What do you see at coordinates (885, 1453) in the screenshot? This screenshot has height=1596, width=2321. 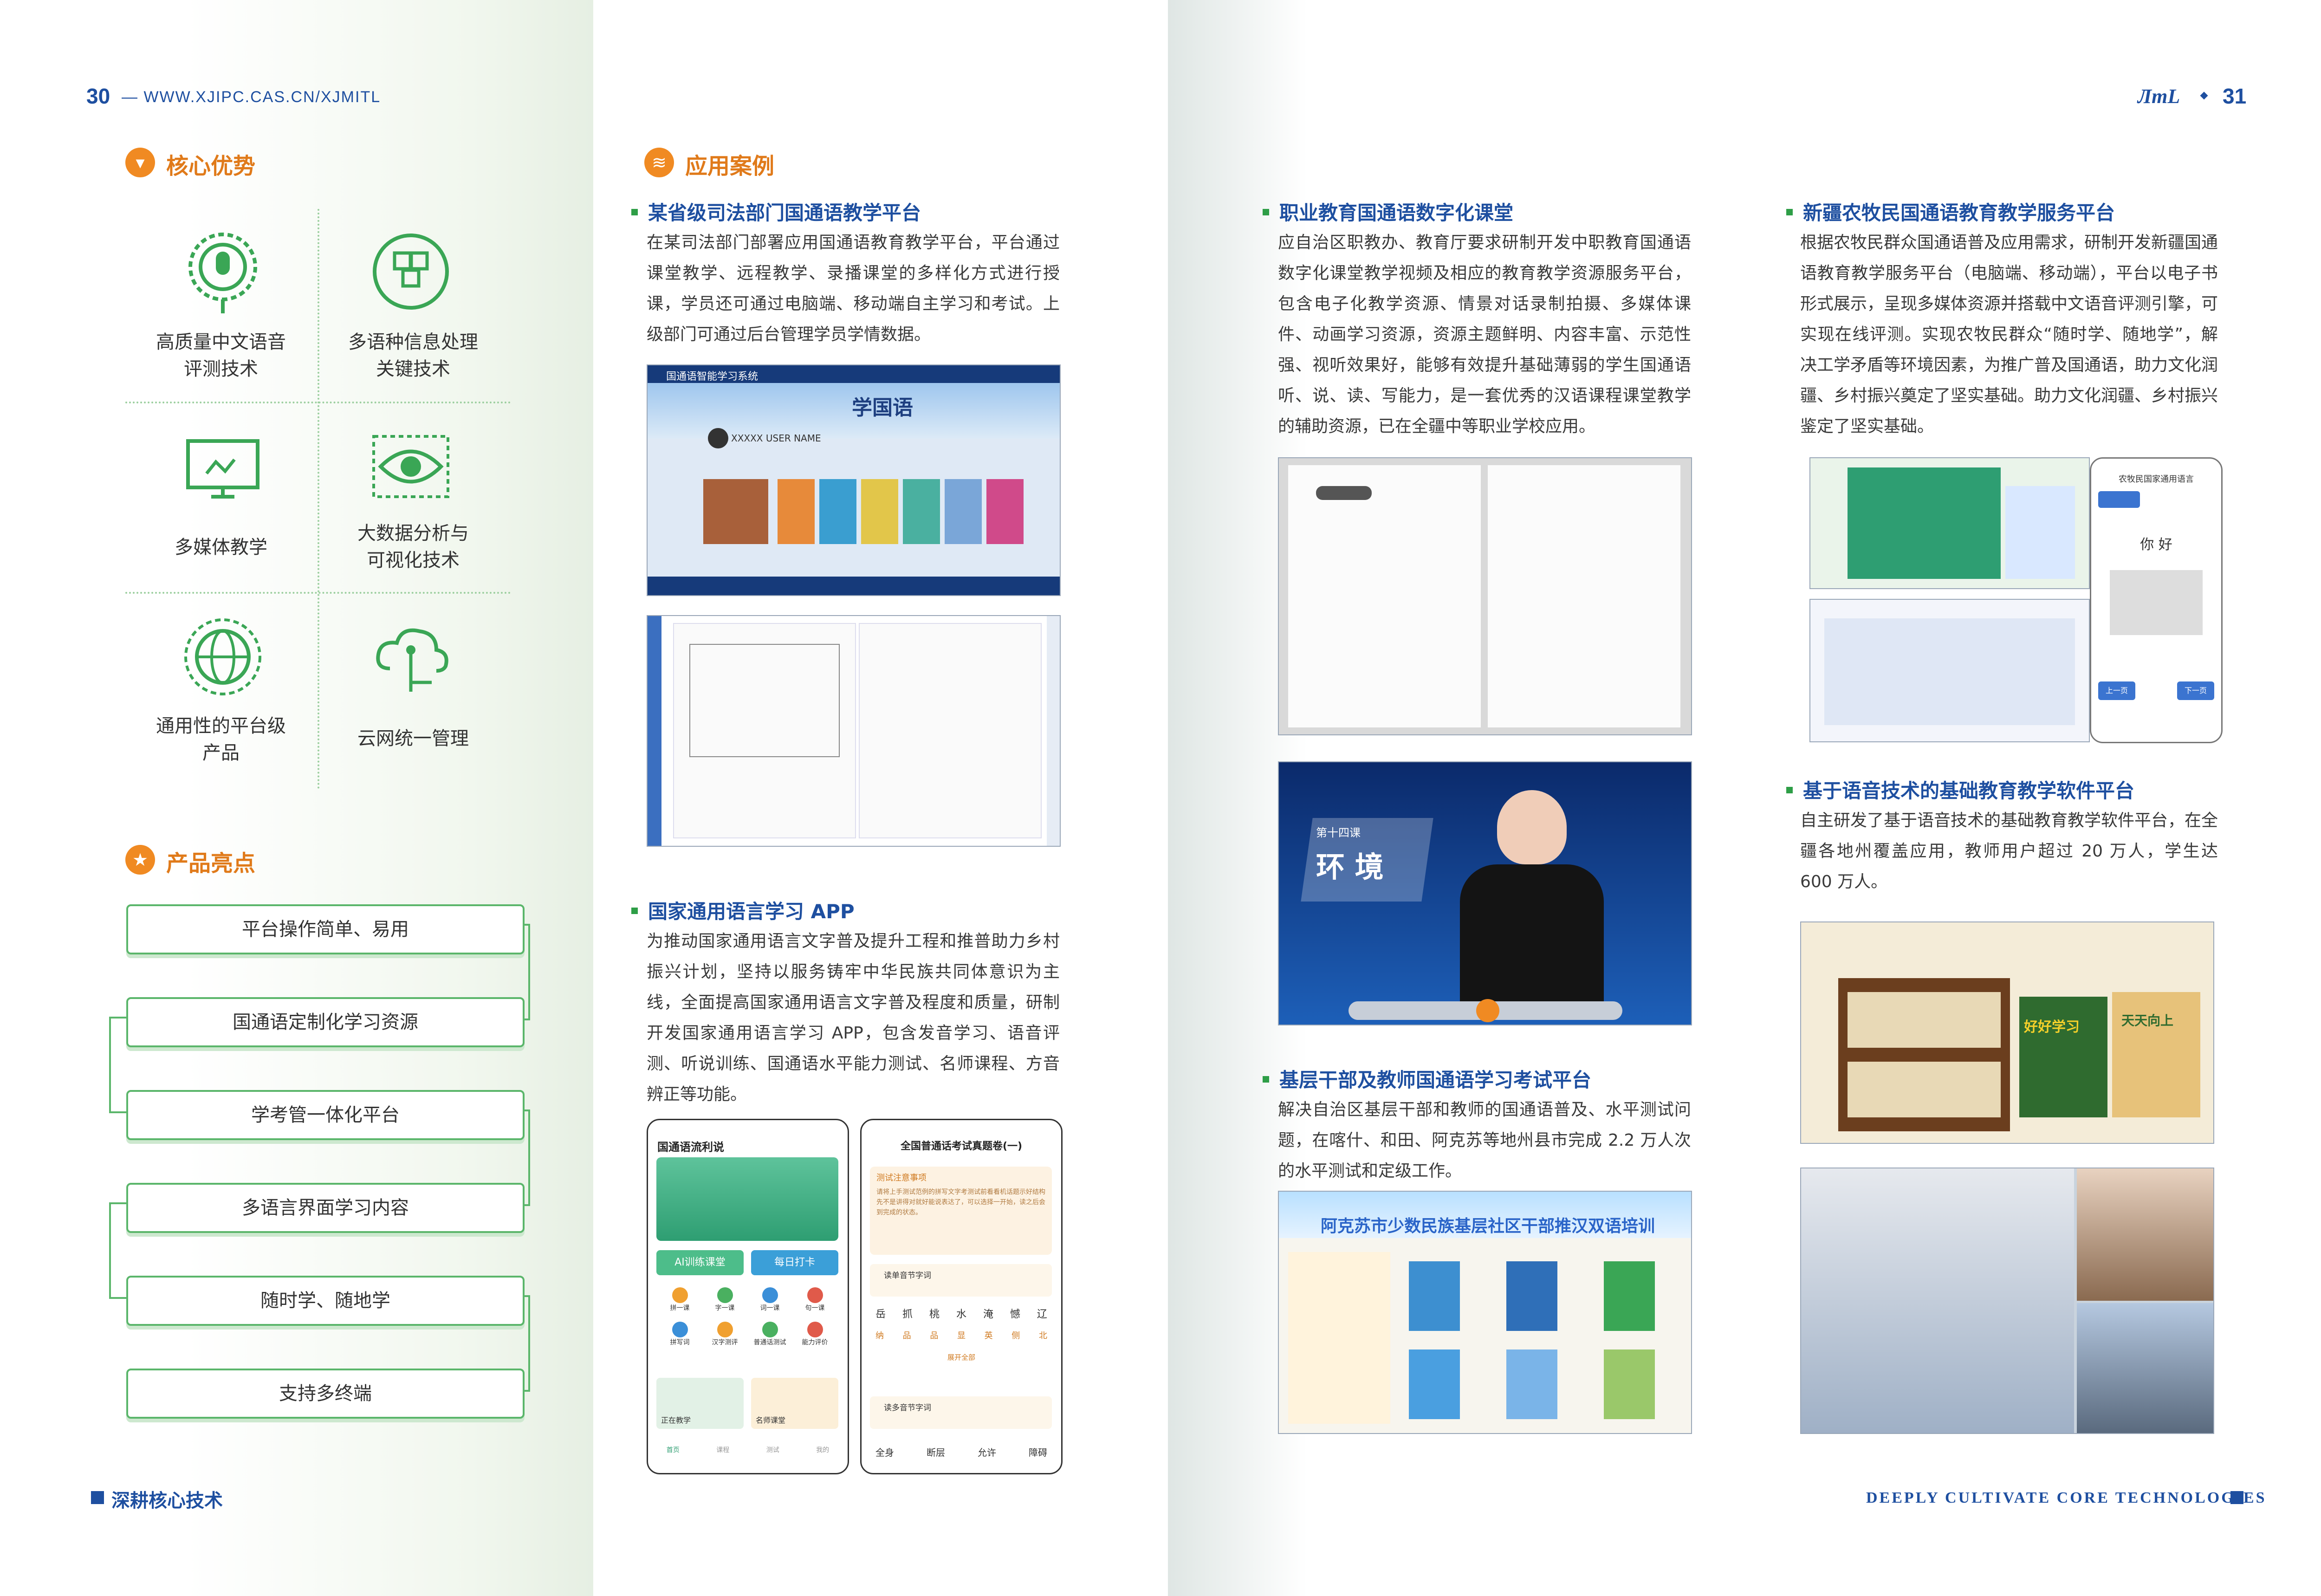 I see `exam-word: 全身` at bounding box center [885, 1453].